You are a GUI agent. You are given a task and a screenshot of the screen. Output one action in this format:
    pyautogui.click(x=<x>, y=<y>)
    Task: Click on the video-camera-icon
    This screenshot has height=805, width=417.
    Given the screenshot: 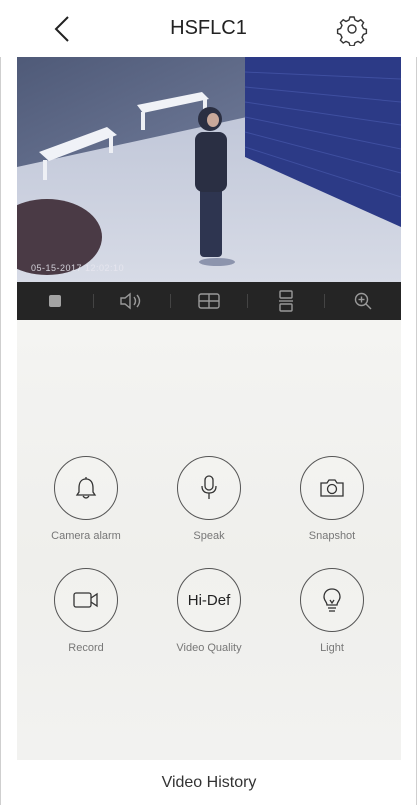 What is the action you would take?
    pyautogui.click(x=85, y=600)
    